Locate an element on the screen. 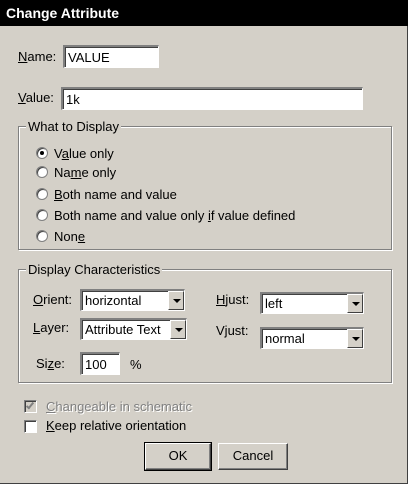 This screenshot has width=408, height=484. size-unit: % is located at coordinates (136, 364).